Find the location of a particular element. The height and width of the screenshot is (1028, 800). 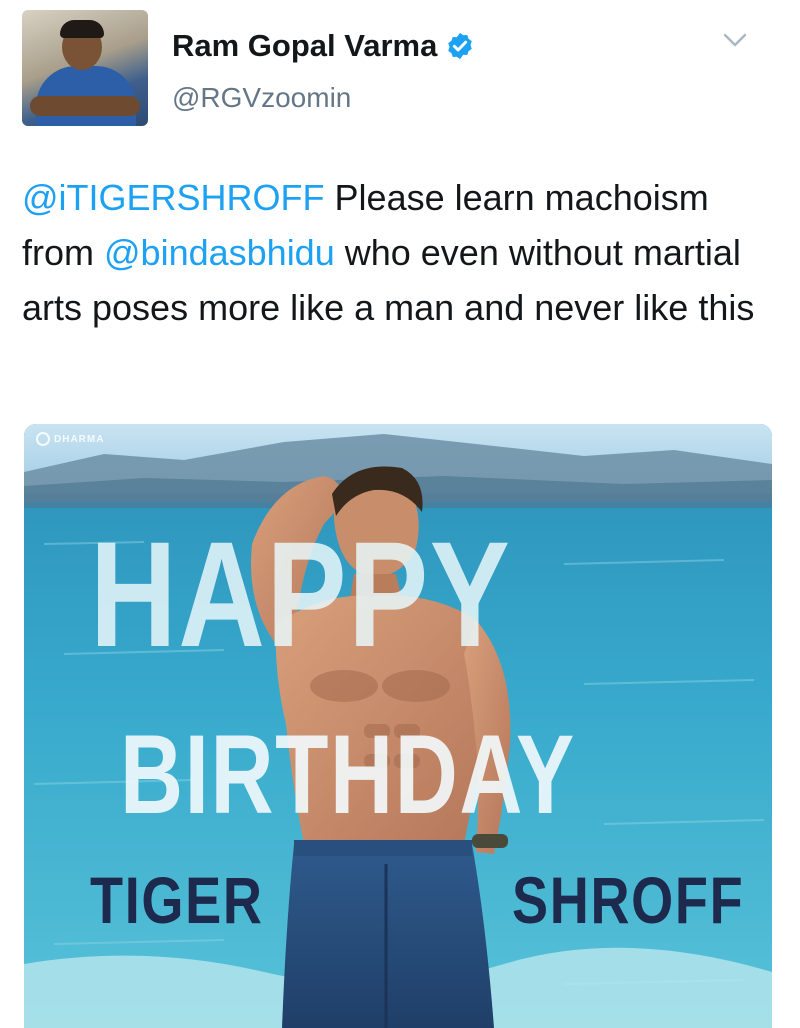

author-name-row: Ram Gopal Varma is located at coordinates (323, 46).